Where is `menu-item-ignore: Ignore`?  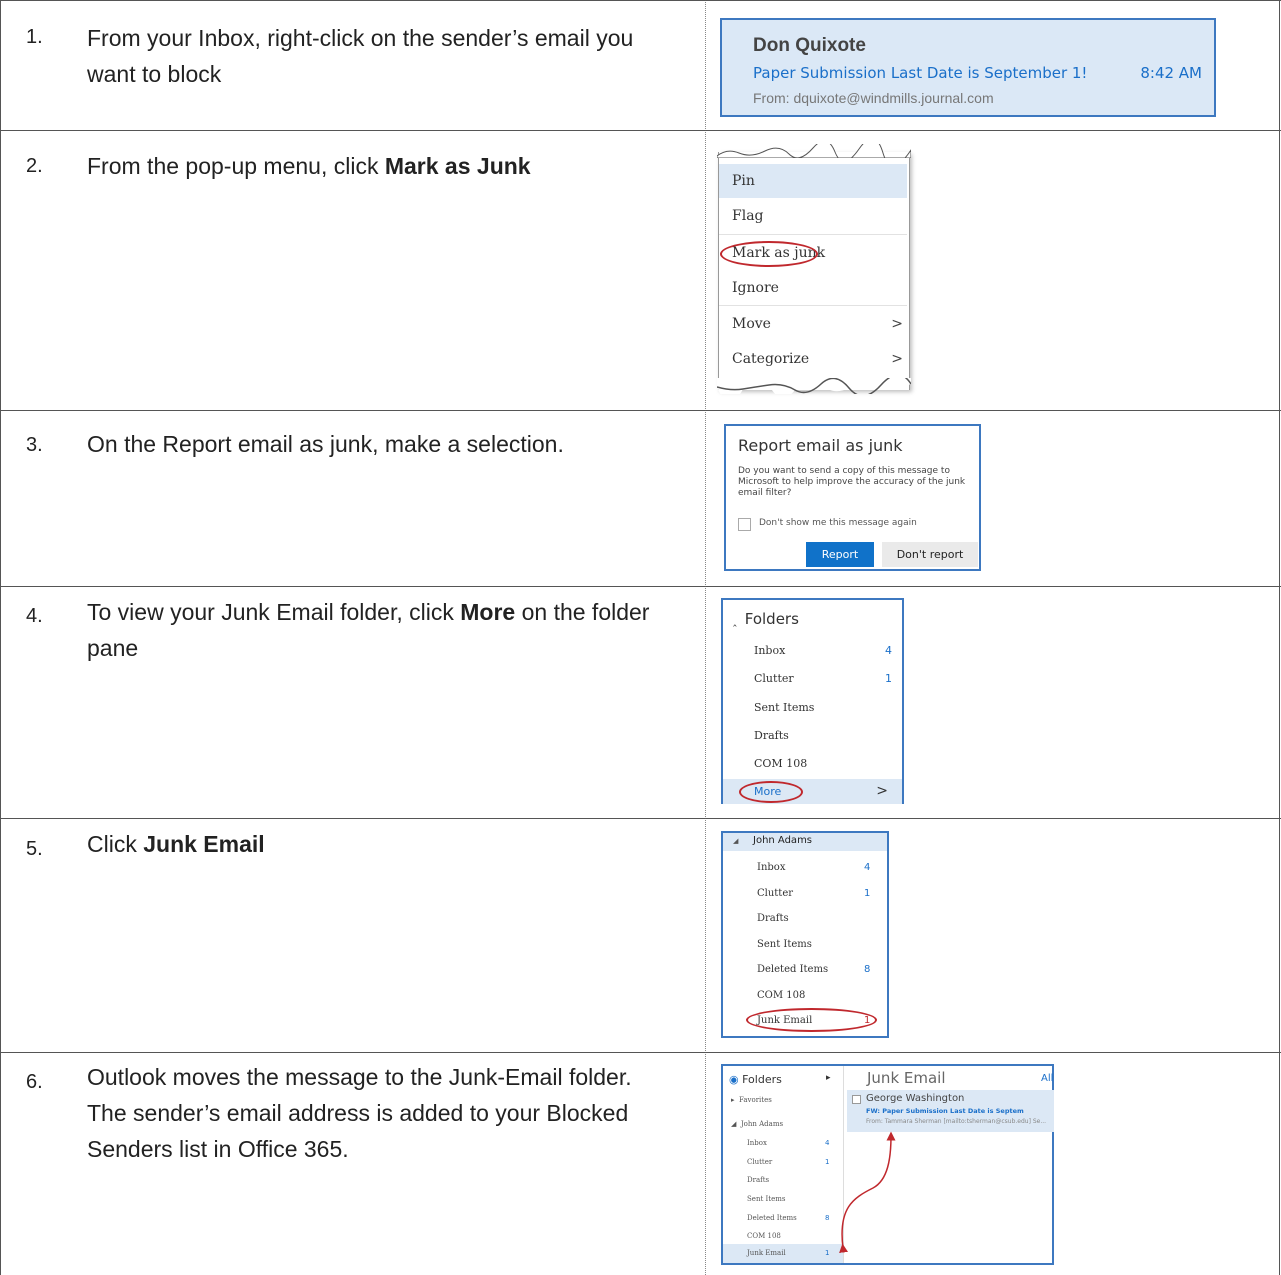 menu-item-ignore: Ignore is located at coordinates (813, 288).